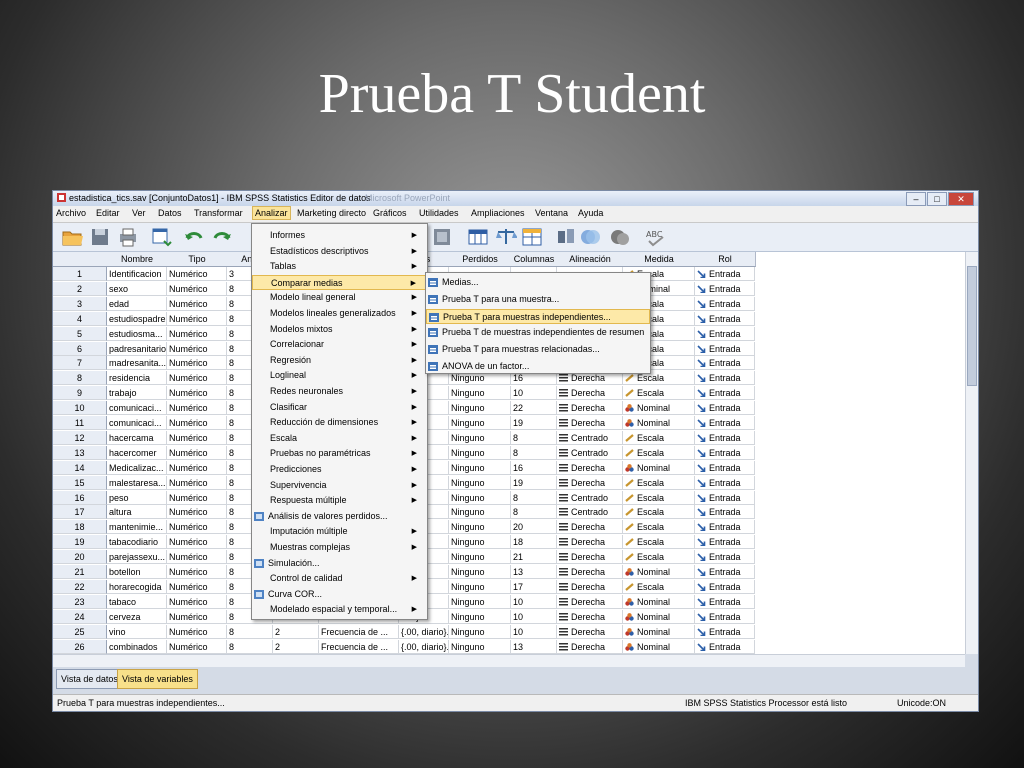 The height and width of the screenshot is (768, 1024). What do you see at coordinates (339, 344) in the screenshot?
I see `menu-item: Correlacionar ▶` at bounding box center [339, 344].